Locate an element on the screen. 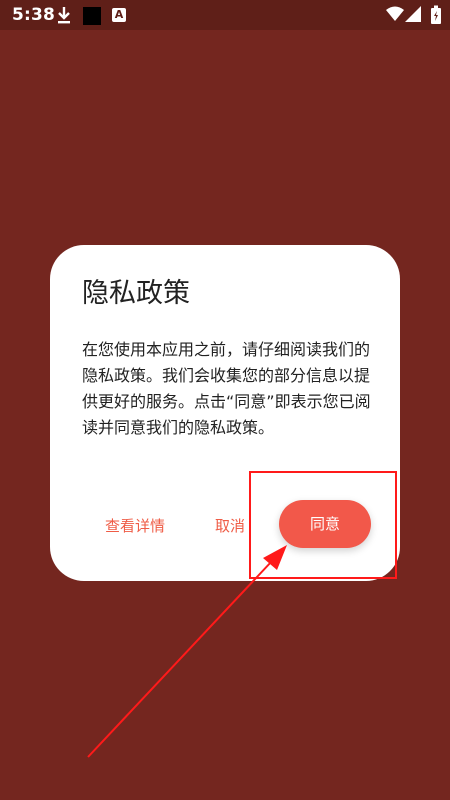 Image resolution: width=450 pixels, height=800 pixels. black-square-icon is located at coordinates (92, 16).